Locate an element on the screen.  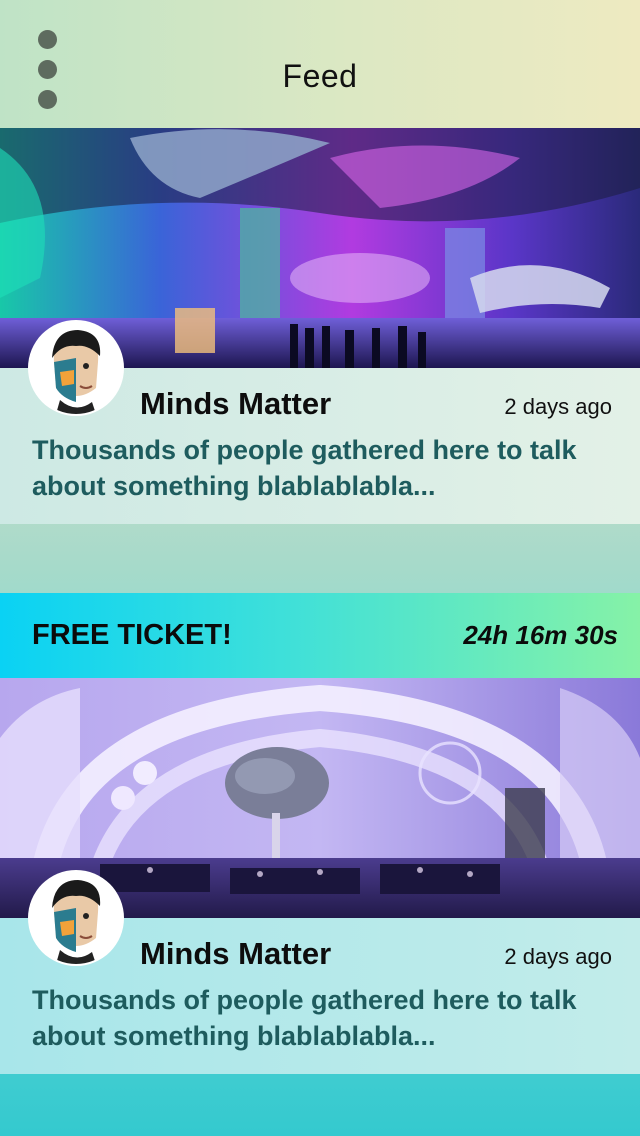
ticket-label: FREE TICKET! is located at coordinates (132, 635).